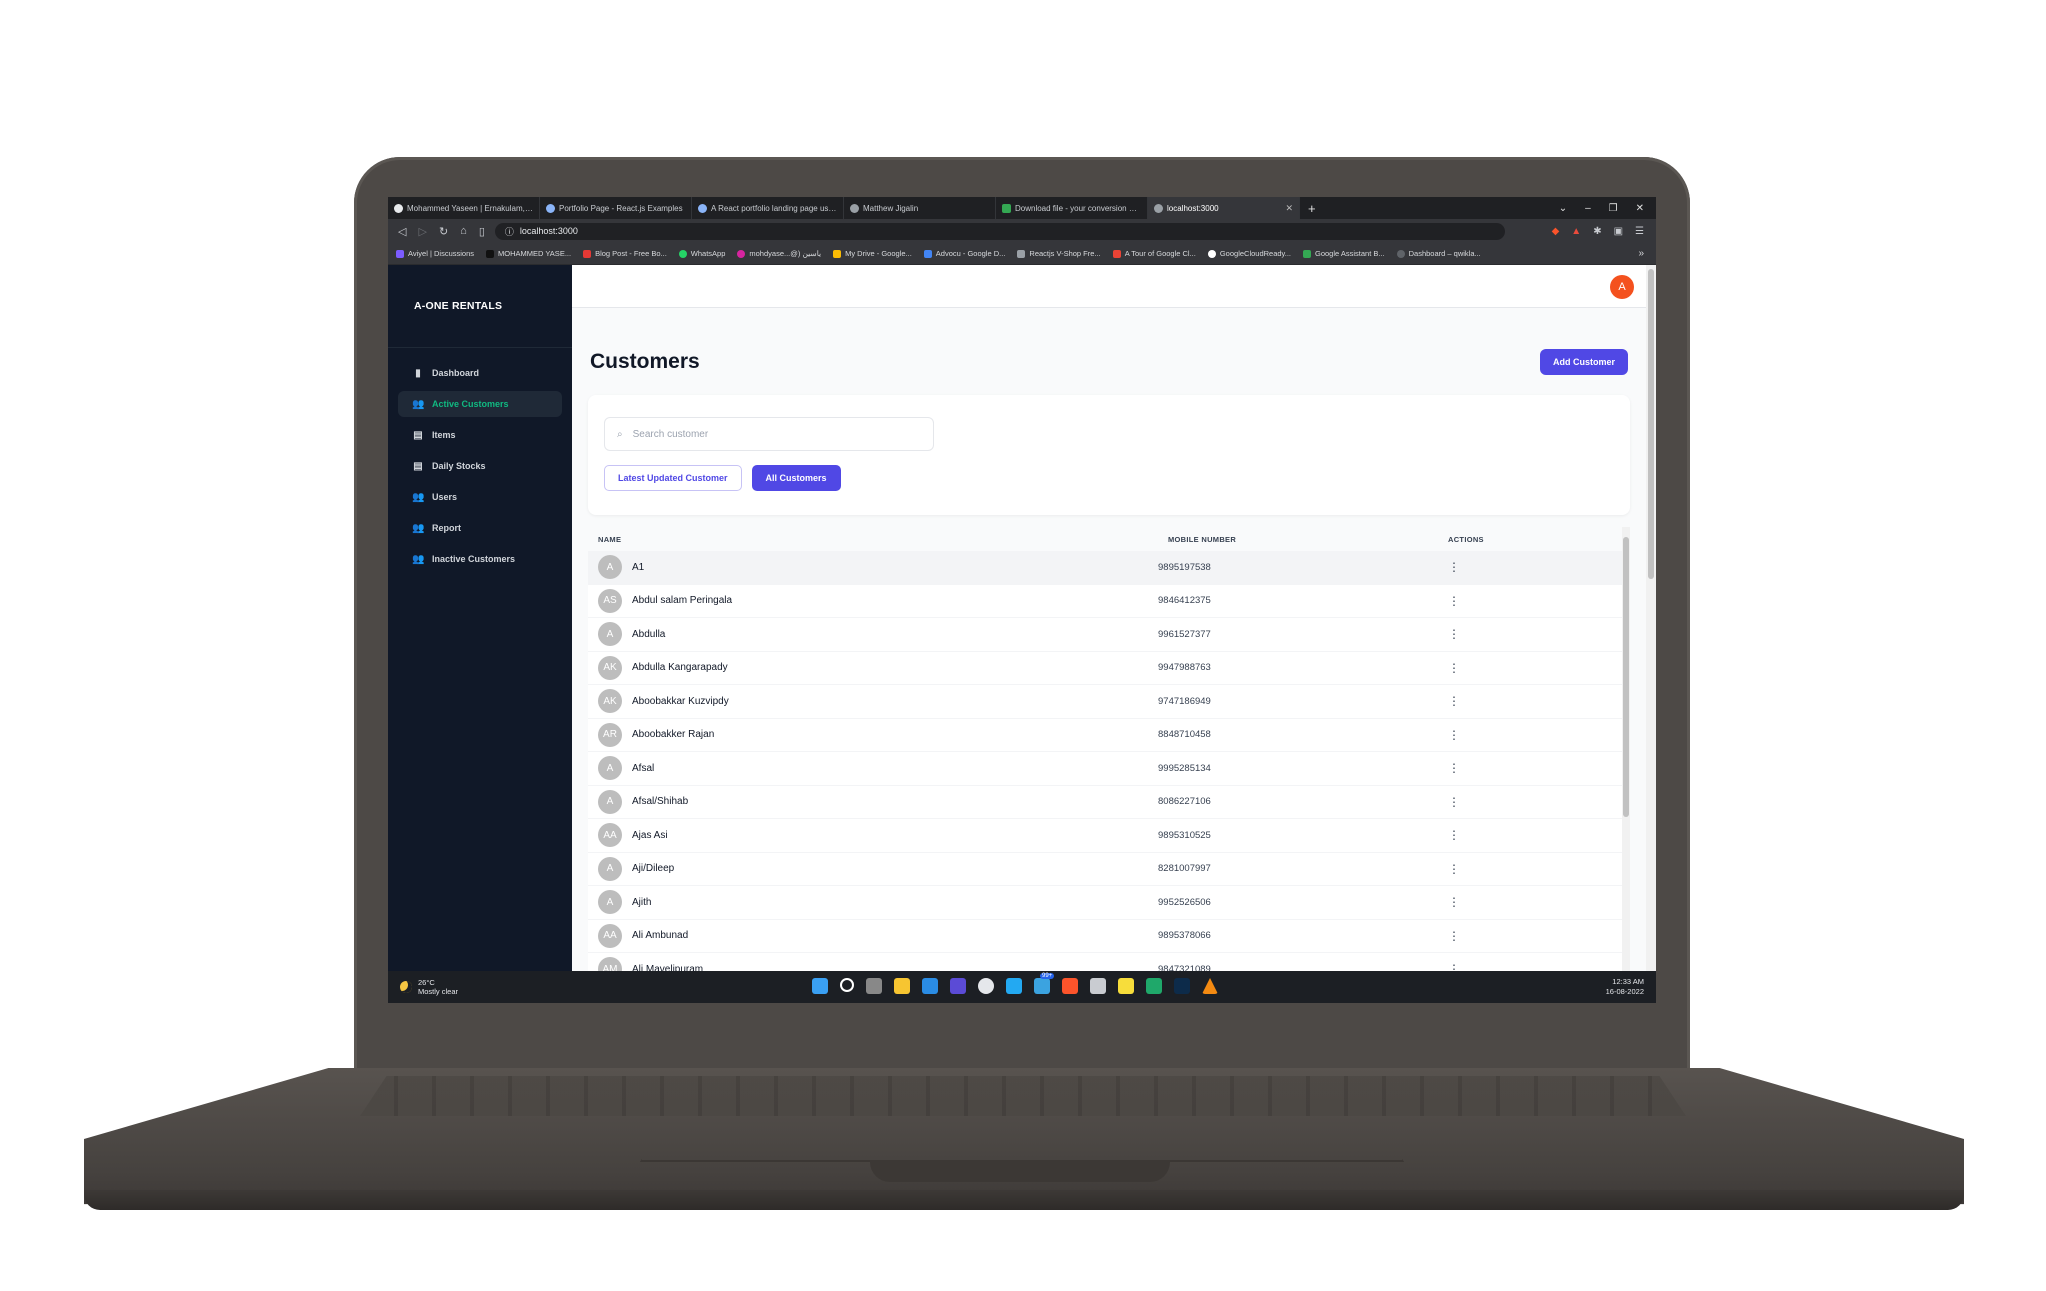  Describe the element at coordinates (1651, 618) in the screenshot. I see `page-scrollbar` at that location.